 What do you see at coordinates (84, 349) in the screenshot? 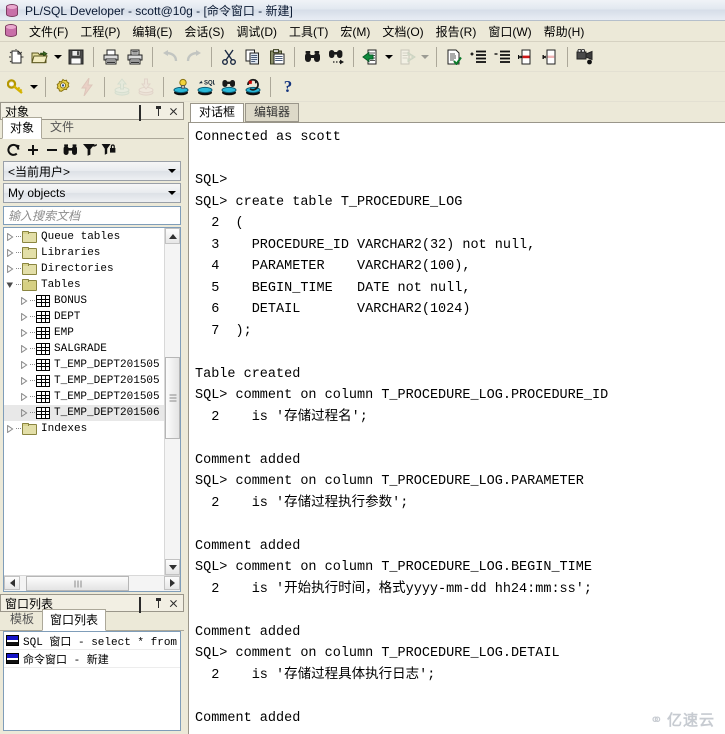
I see `tree-node: SALGRADE` at bounding box center [84, 349].